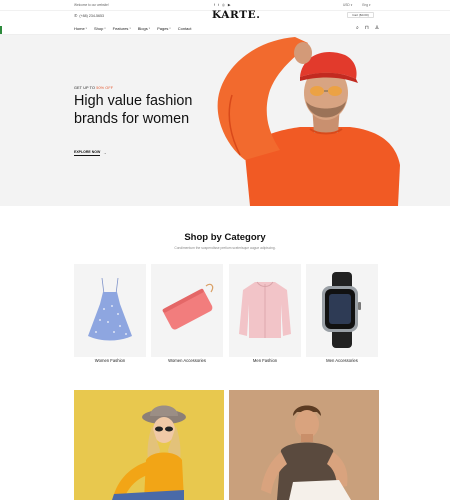  Describe the element at coordinates (187, 360) in the screenshot. I see `category-label: Women Accessories` at that location.